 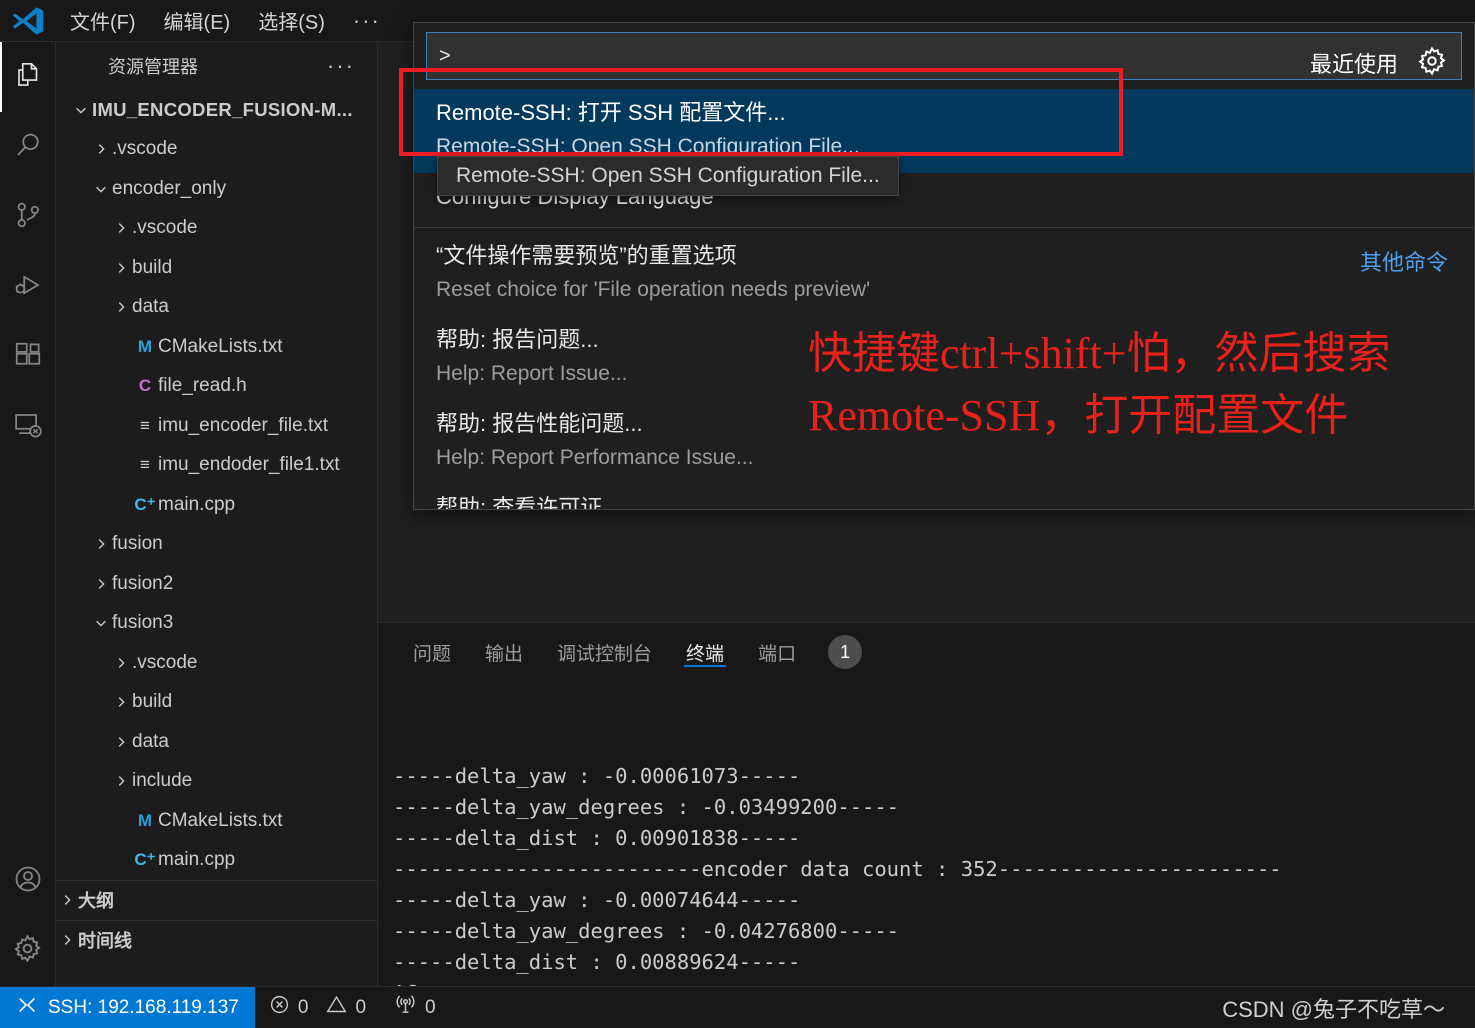 What do you see at coordinates (367, 21) in the screenshot?
I see `menu-overflow-icon: ···` at bounding box center [367, 21].